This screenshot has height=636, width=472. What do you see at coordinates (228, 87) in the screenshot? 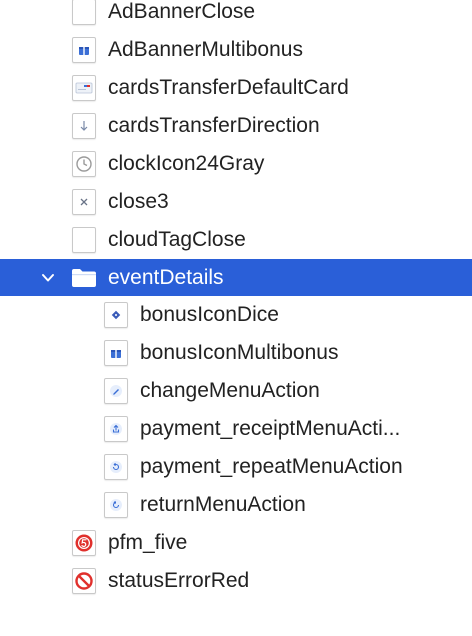
I see `tree-item-label: cardsTransferDefaultCard` at bounding box center [228, 87].